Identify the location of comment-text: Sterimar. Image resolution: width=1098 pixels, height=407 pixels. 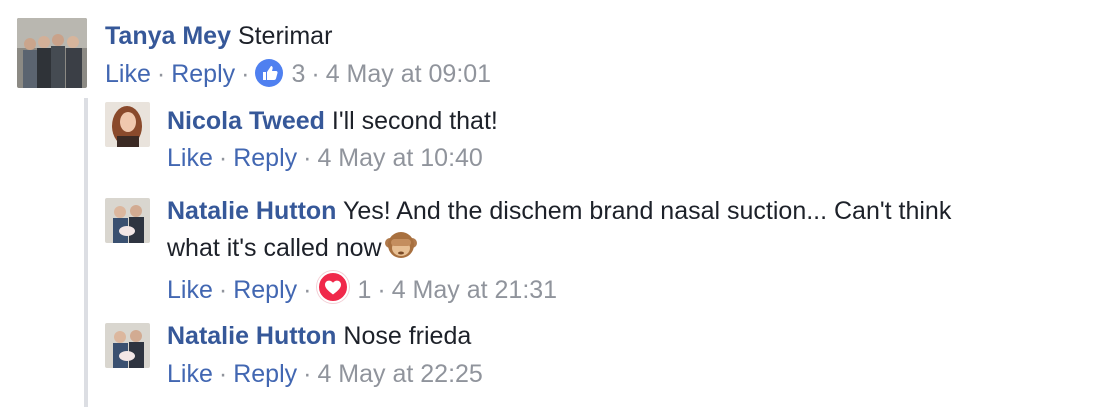
(285, 36).